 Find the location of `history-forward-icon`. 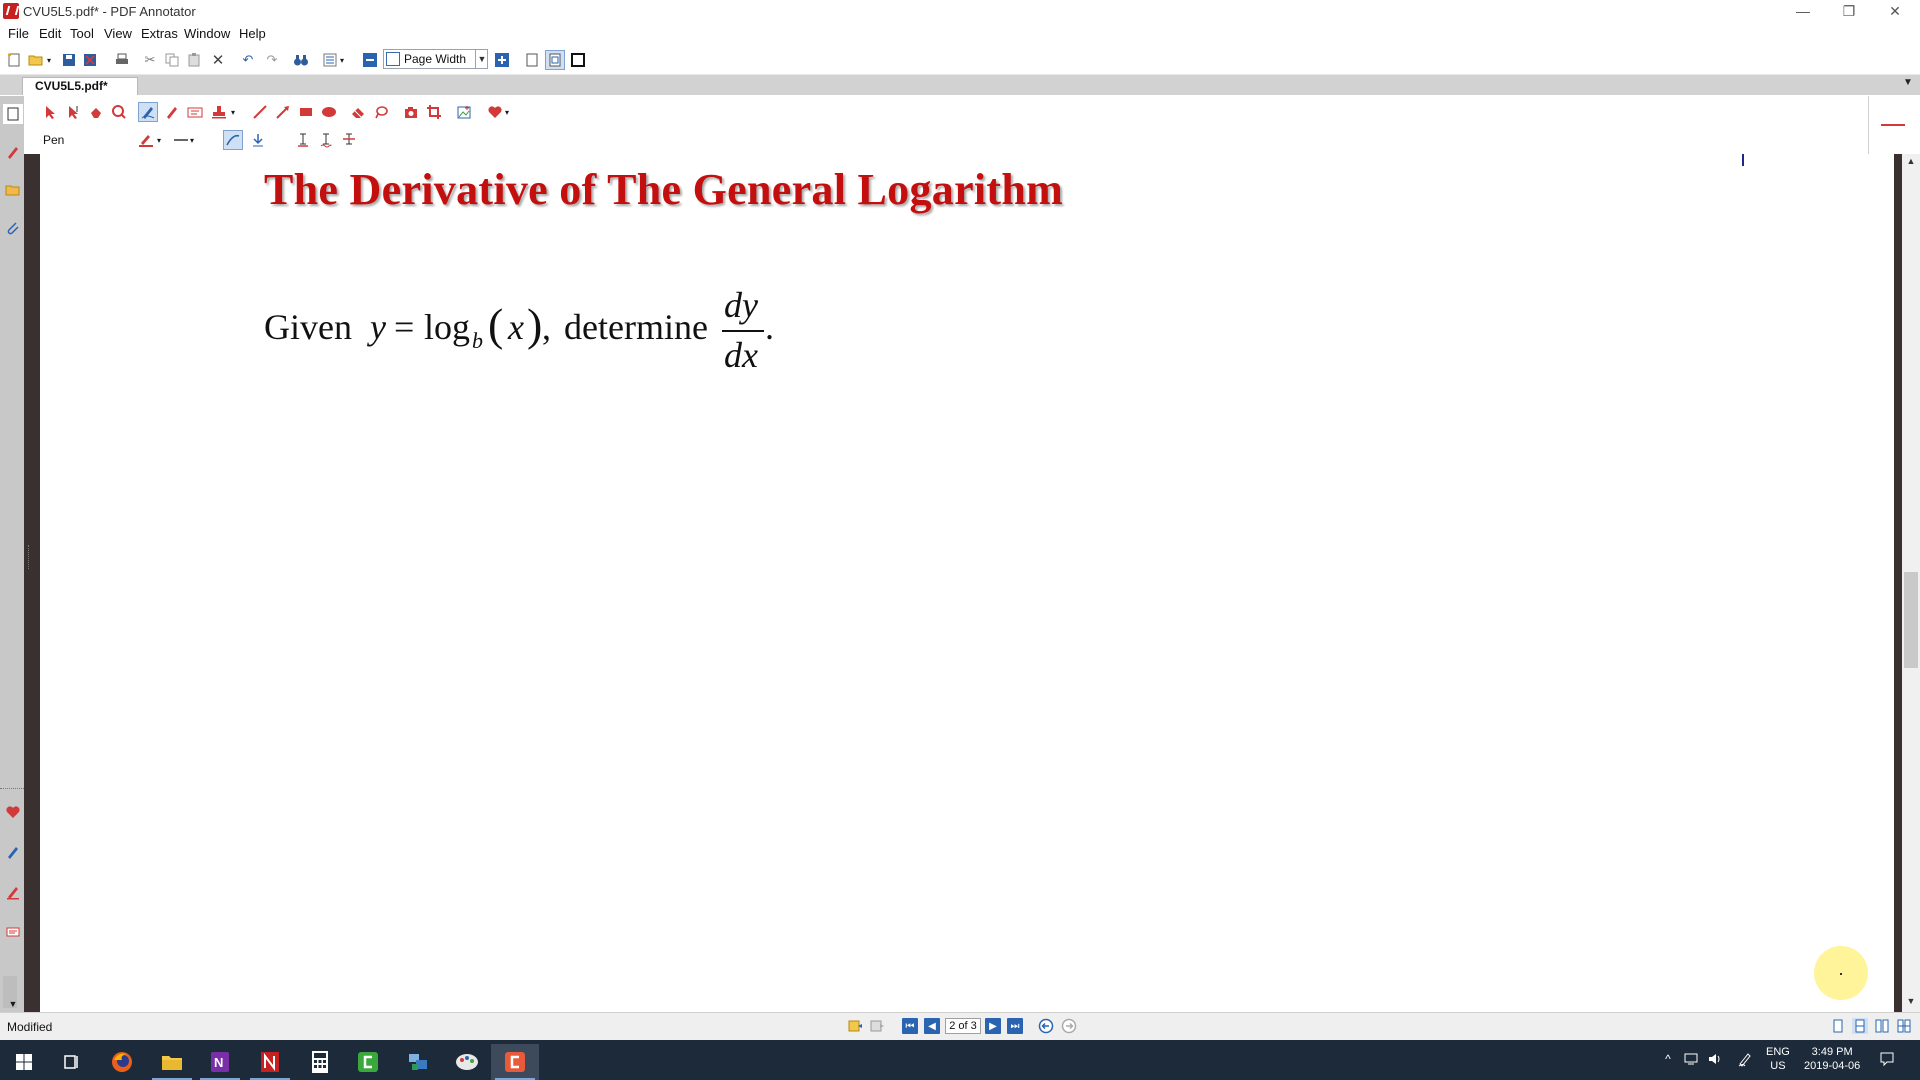

history-forward-icon is located at coordinates (1069, 1026).